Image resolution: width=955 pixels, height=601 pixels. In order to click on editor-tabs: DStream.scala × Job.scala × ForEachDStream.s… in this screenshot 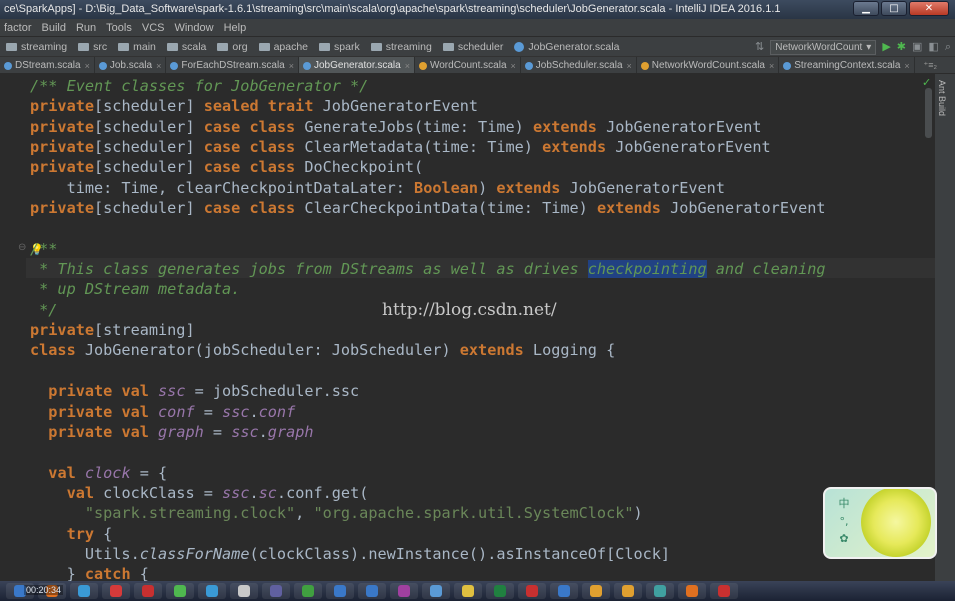, I will do `click(477, 65)`.